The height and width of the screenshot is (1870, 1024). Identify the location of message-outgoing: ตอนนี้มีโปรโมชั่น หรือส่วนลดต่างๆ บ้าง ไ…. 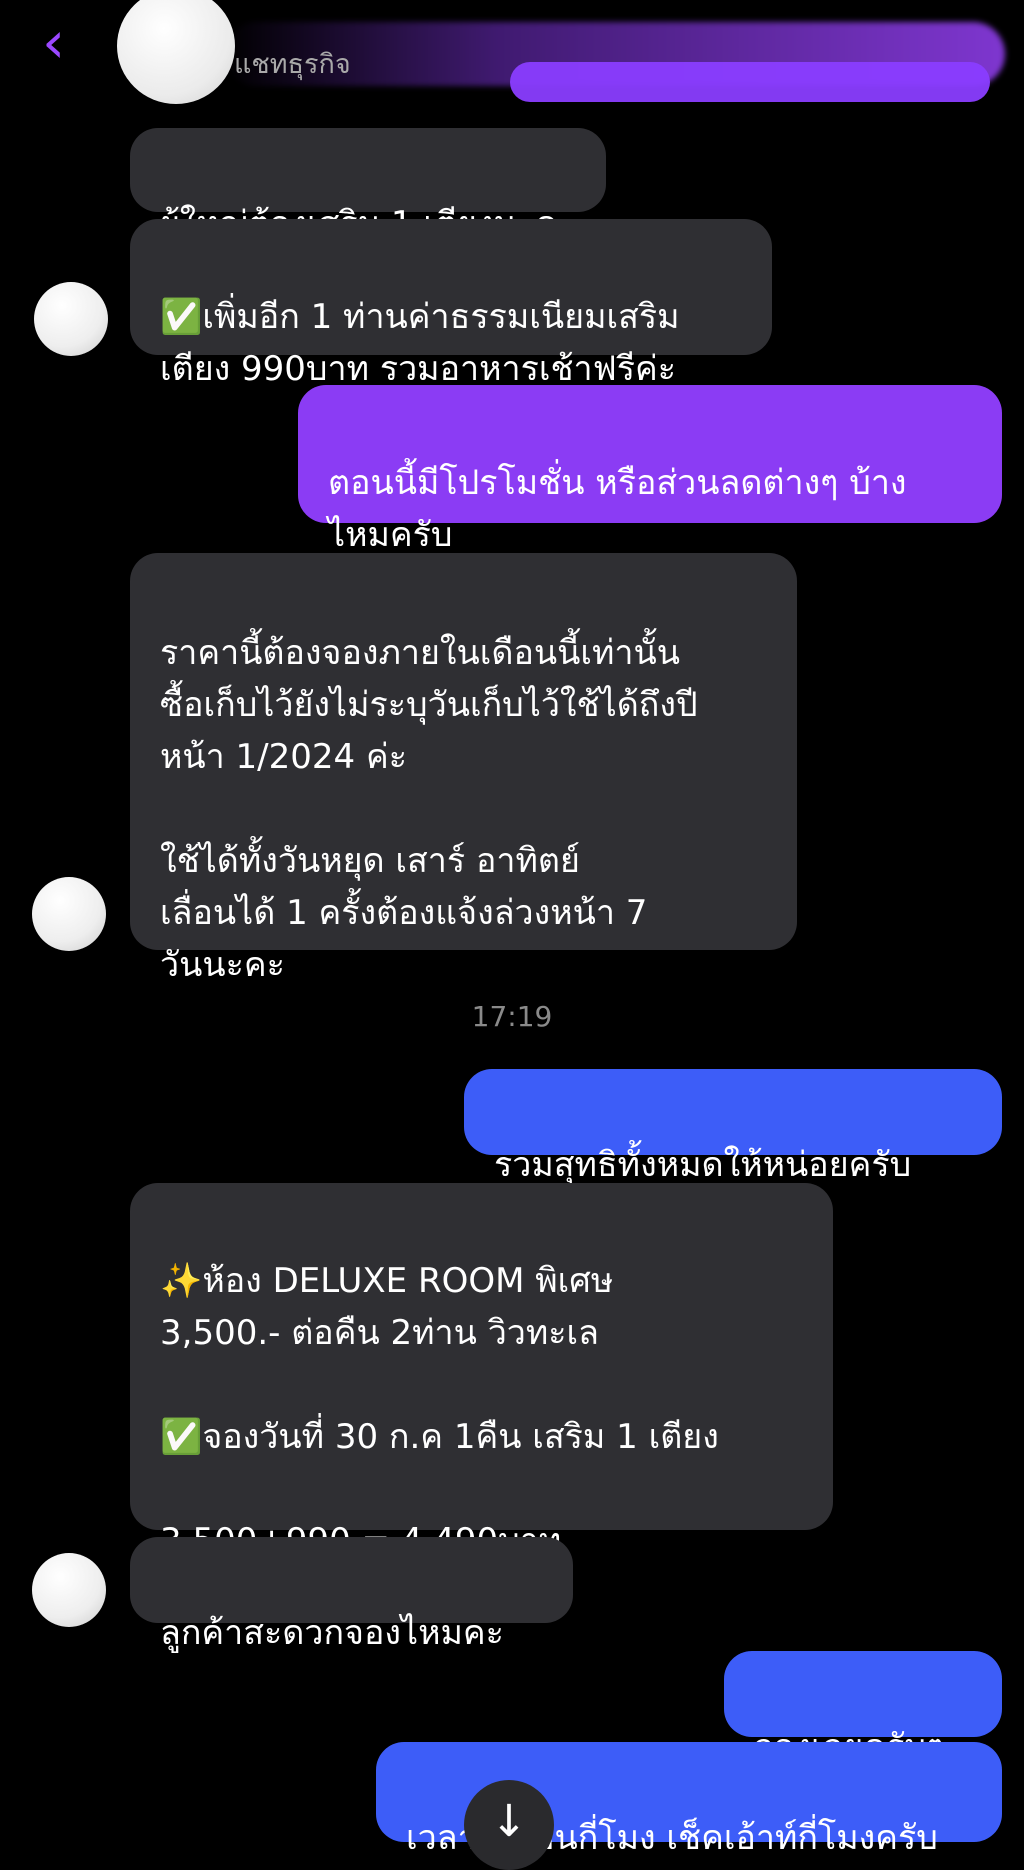
(650, 470).